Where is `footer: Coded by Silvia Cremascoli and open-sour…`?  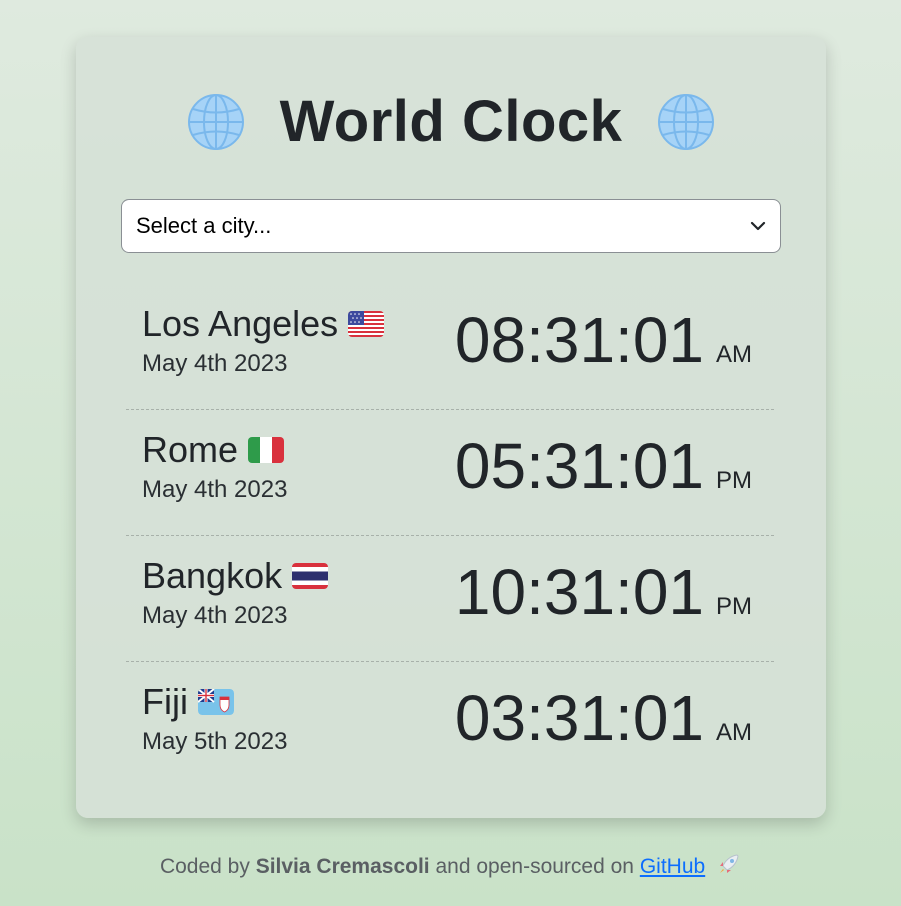
footer: Coded by Silvia Cremascoli and open-sour… is located at coordinates (450, 865).